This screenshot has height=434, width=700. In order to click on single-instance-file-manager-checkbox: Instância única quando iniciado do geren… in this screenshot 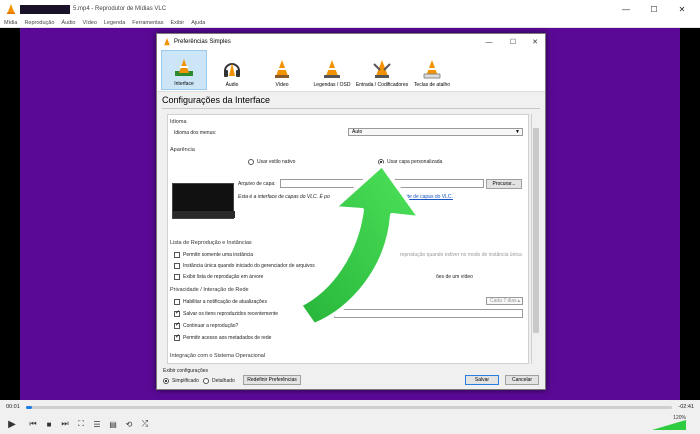, I will do `click(244, 266)`.